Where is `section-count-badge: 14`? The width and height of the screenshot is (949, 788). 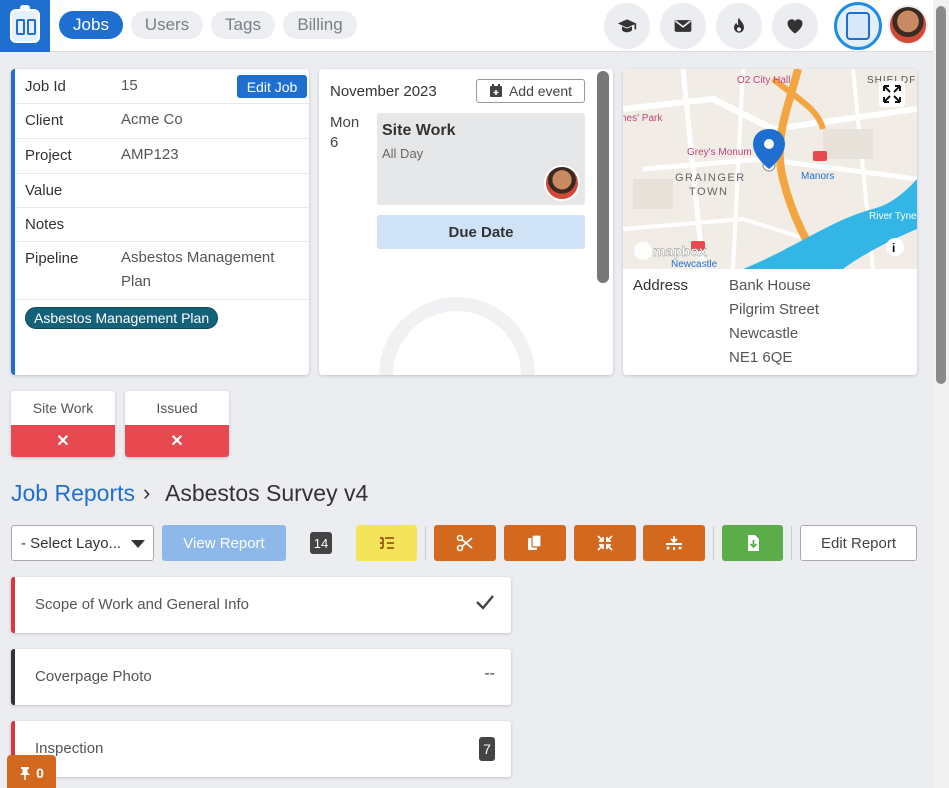 section-count-badge: 14 is located at coordinates (321, 543).